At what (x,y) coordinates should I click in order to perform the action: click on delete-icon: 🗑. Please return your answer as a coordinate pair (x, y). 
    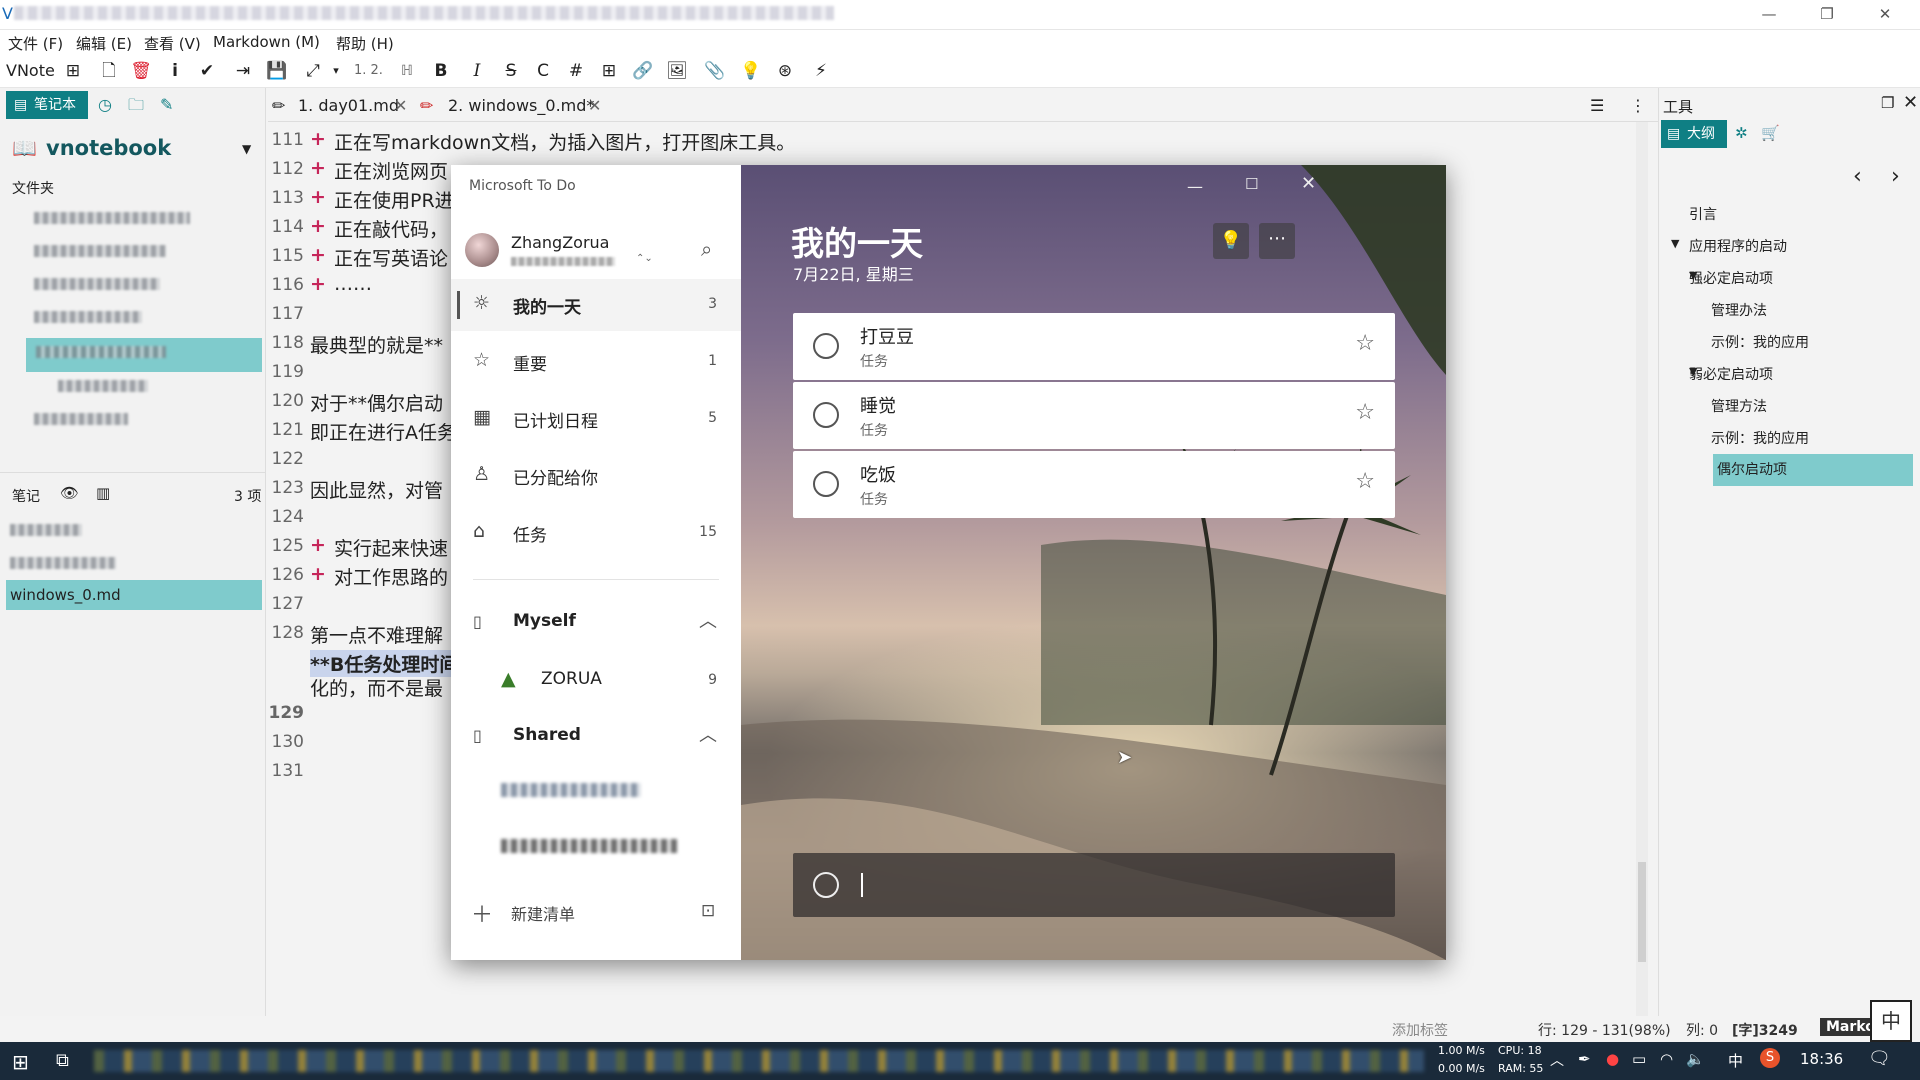
    Looking at the image, I should click on (141, 71).